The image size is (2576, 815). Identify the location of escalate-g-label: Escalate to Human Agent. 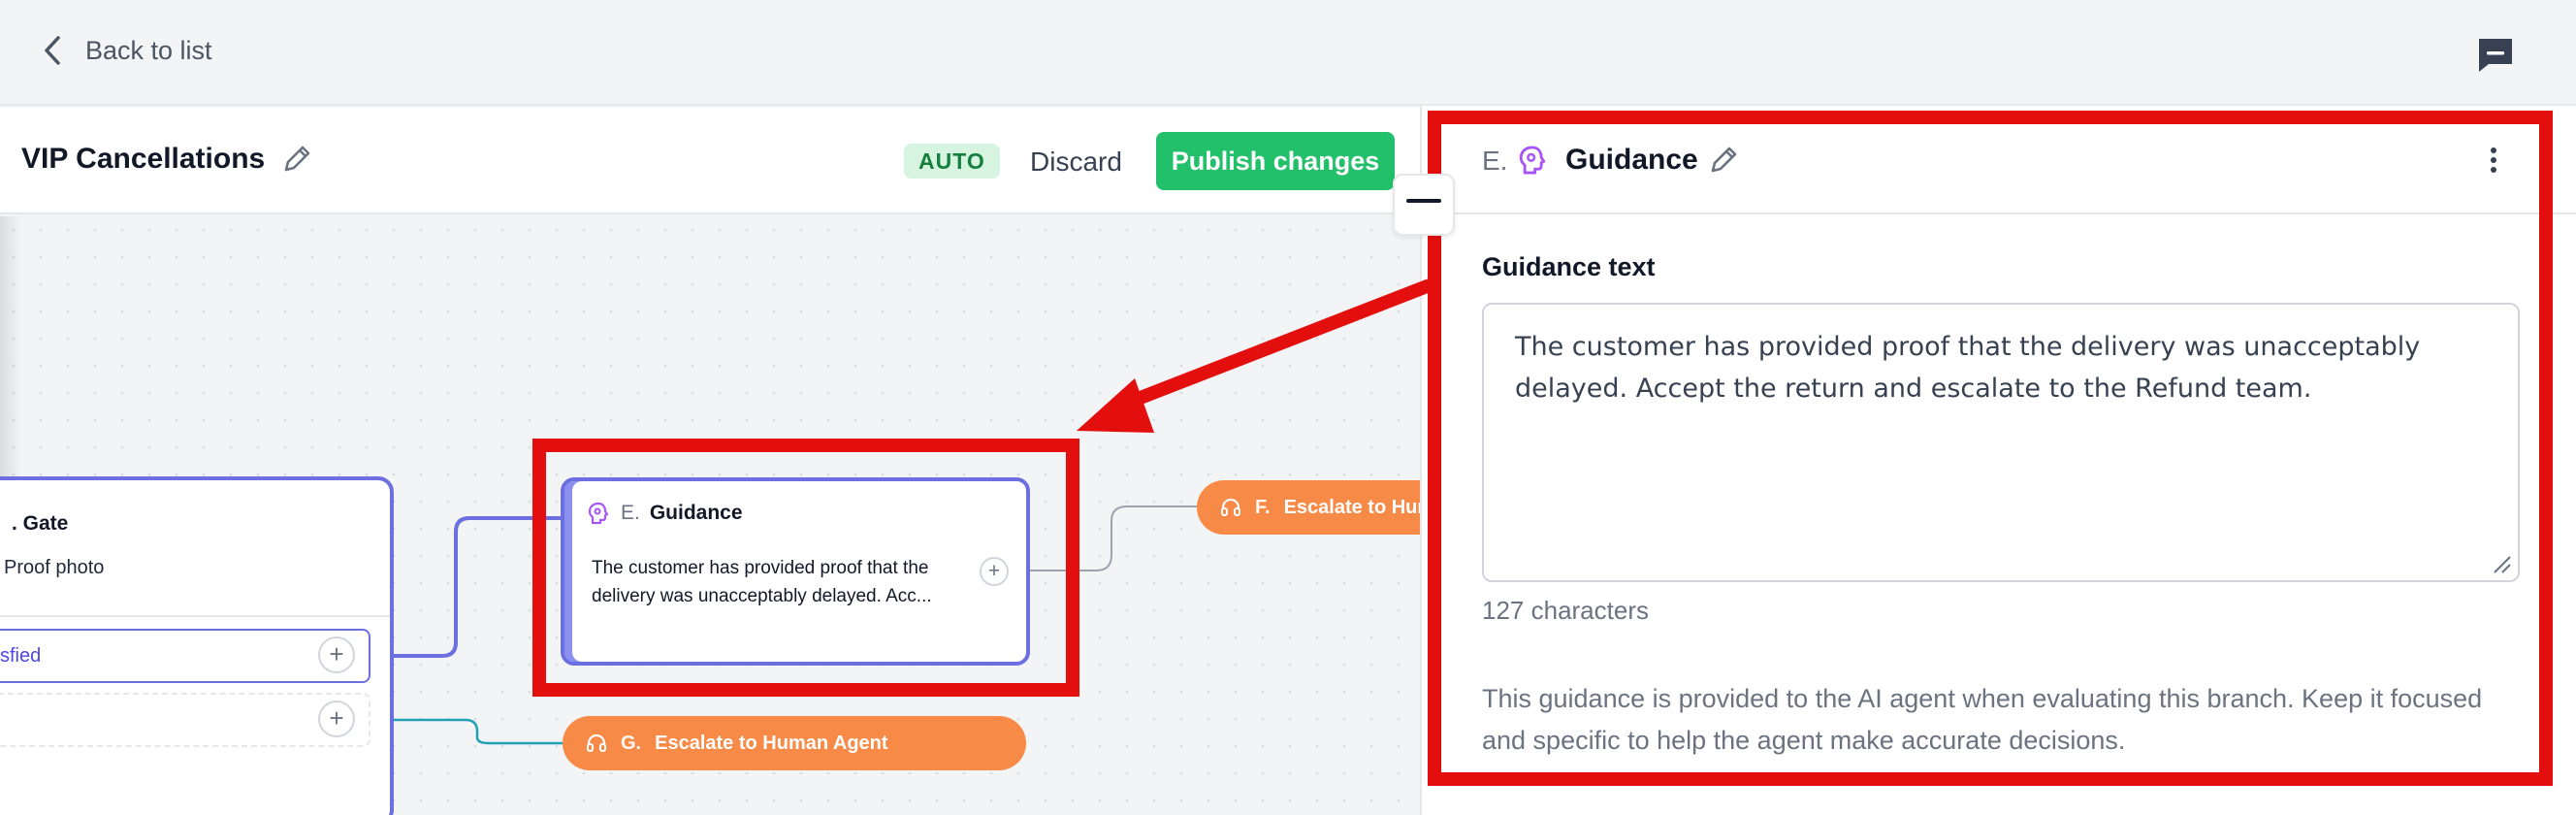
(771, 743).